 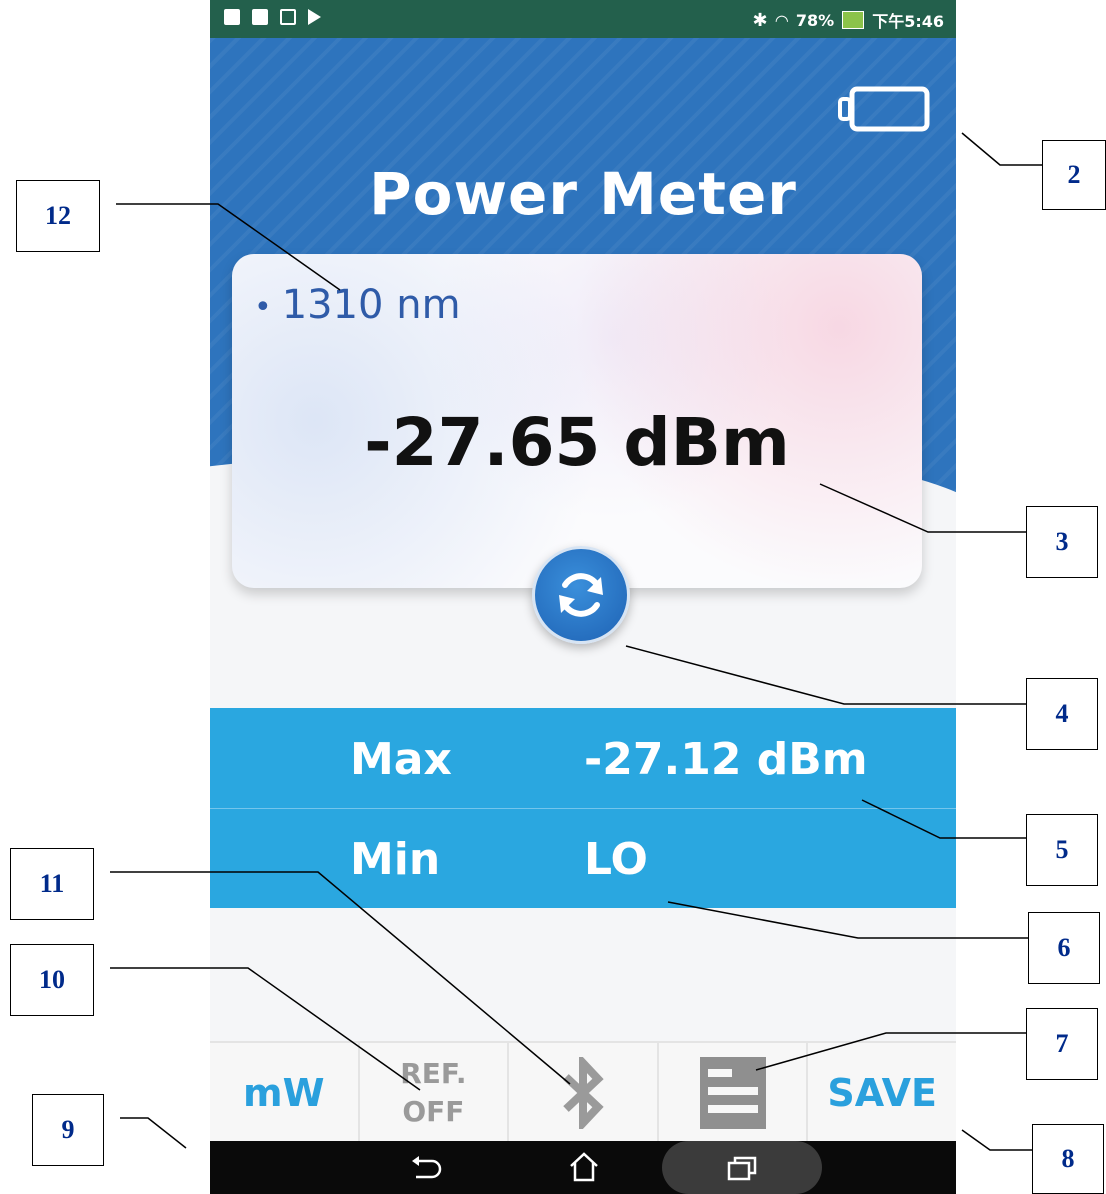 What do you see at coordinates (583, 758) in the screenshot?
I see `max-row: Max -27.12 dBm` at bounding box center [583, 758].